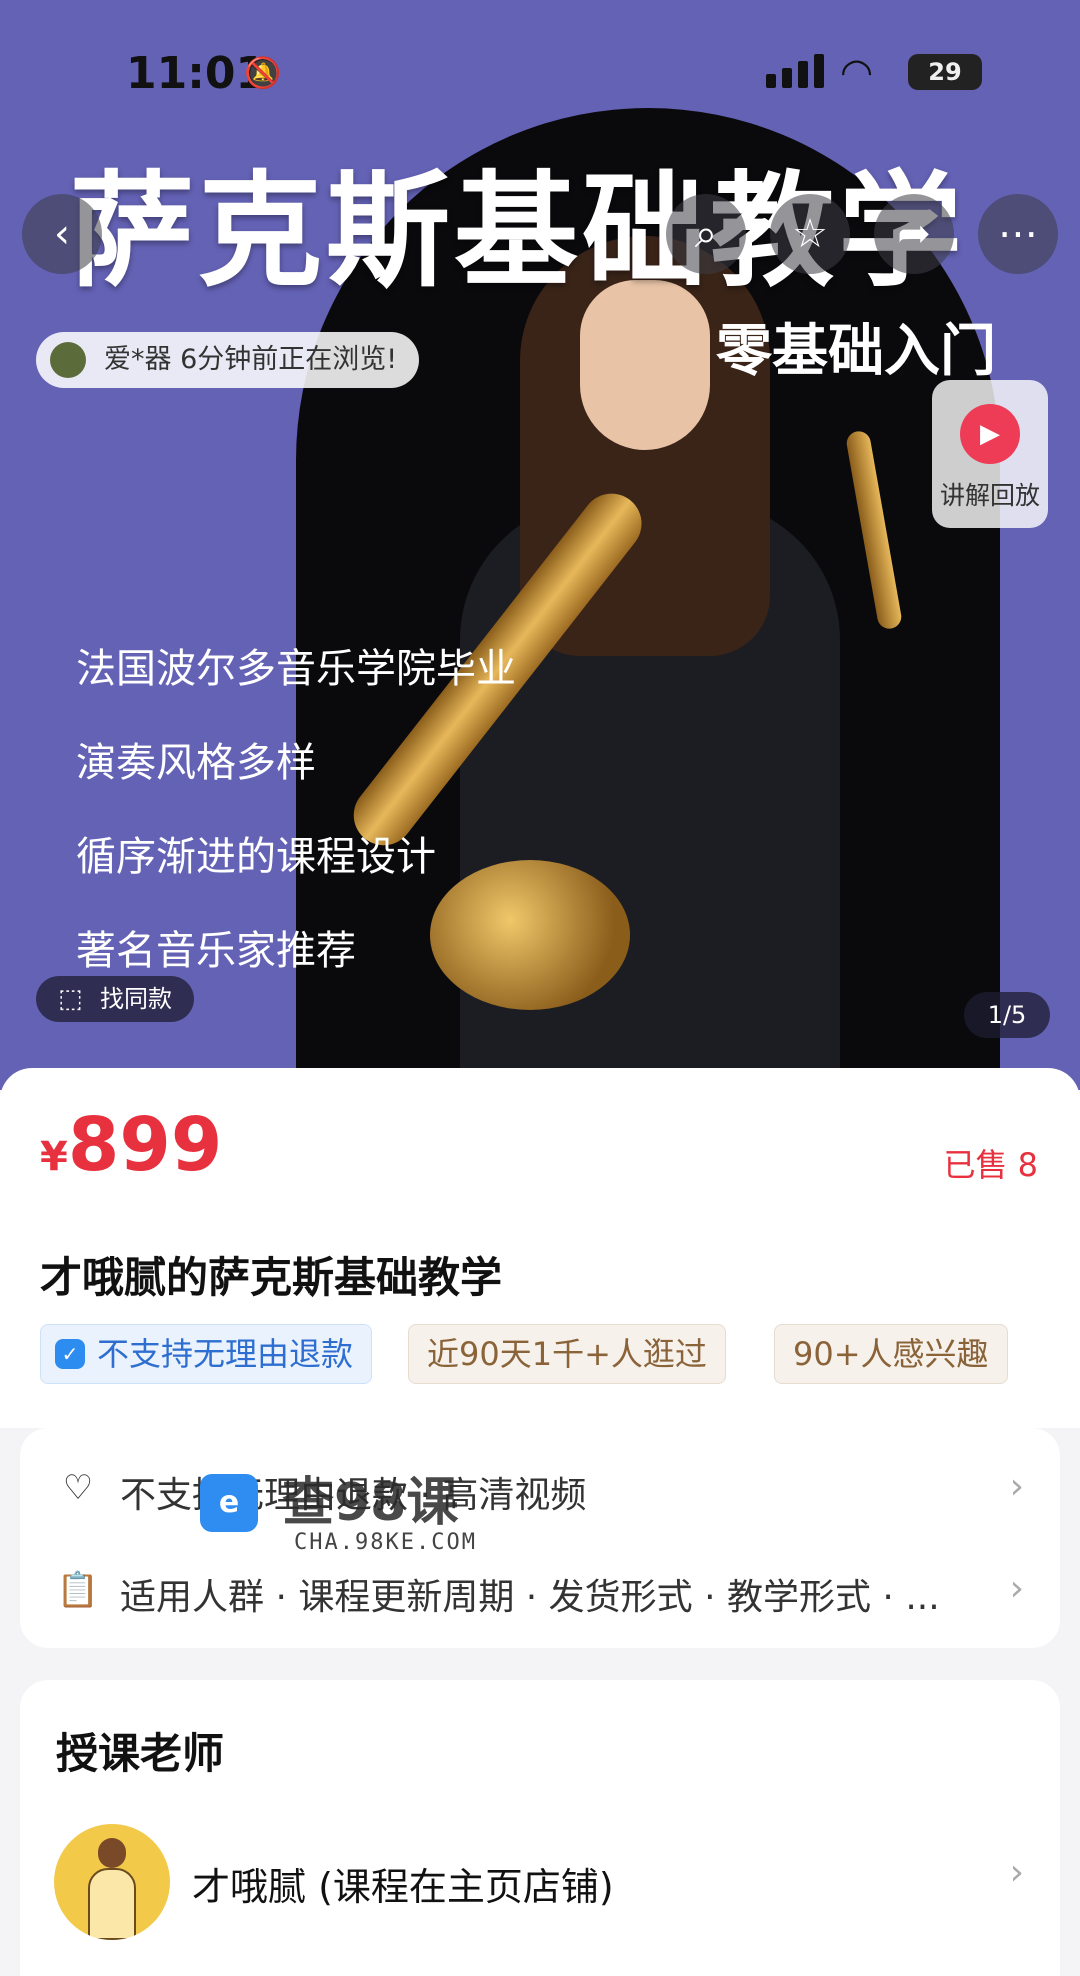 This screenshot has height=1976, width=1080. Describe the element at coordinates (530, 935) in the screenshot. I see `saxophone-bell` at that location.